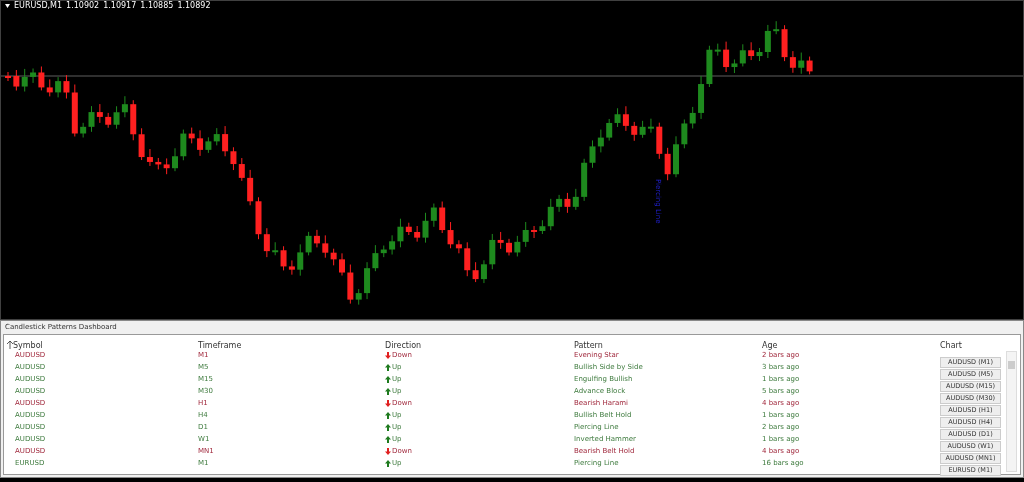 The height and width of the screenshot is (482, 1024). I want to click on column-header: Symbol, so click(28, 345).